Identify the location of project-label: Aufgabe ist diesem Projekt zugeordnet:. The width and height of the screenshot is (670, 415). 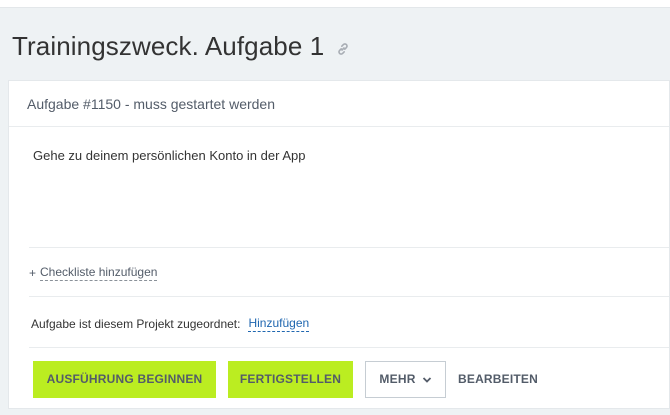
(136, 324).